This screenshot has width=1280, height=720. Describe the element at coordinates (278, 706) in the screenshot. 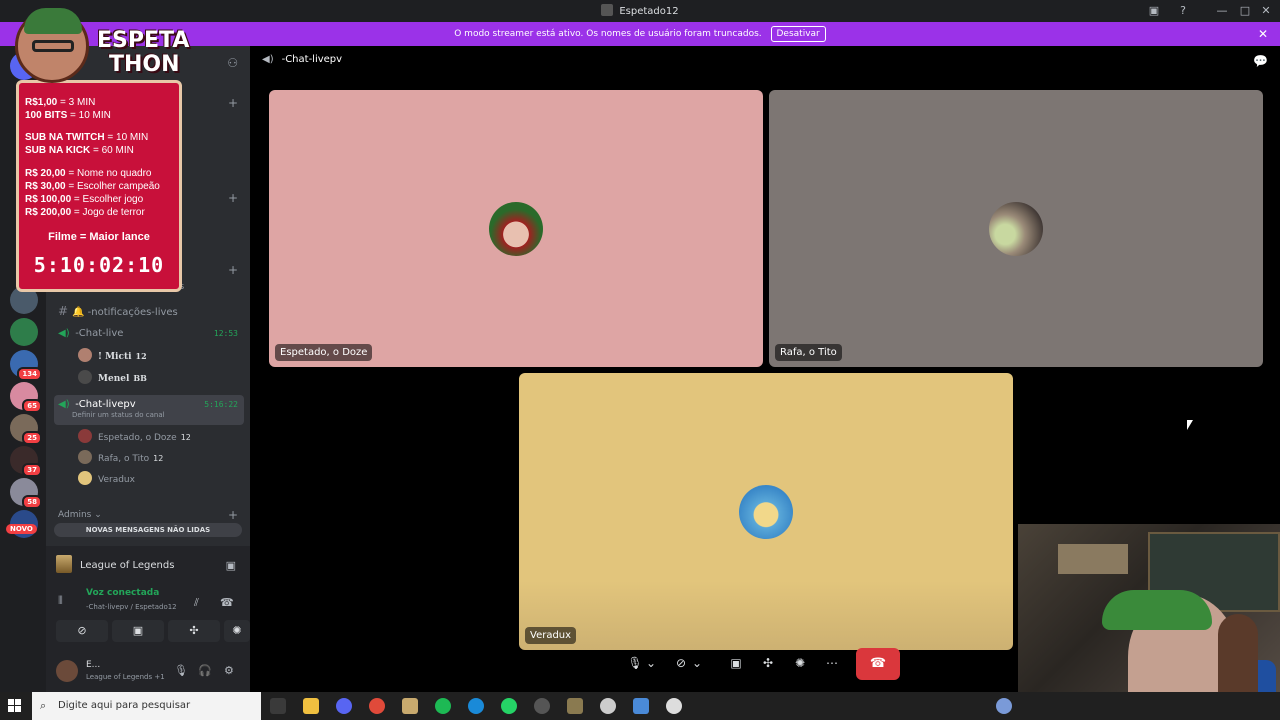

I see `task-view-icon` at that location.